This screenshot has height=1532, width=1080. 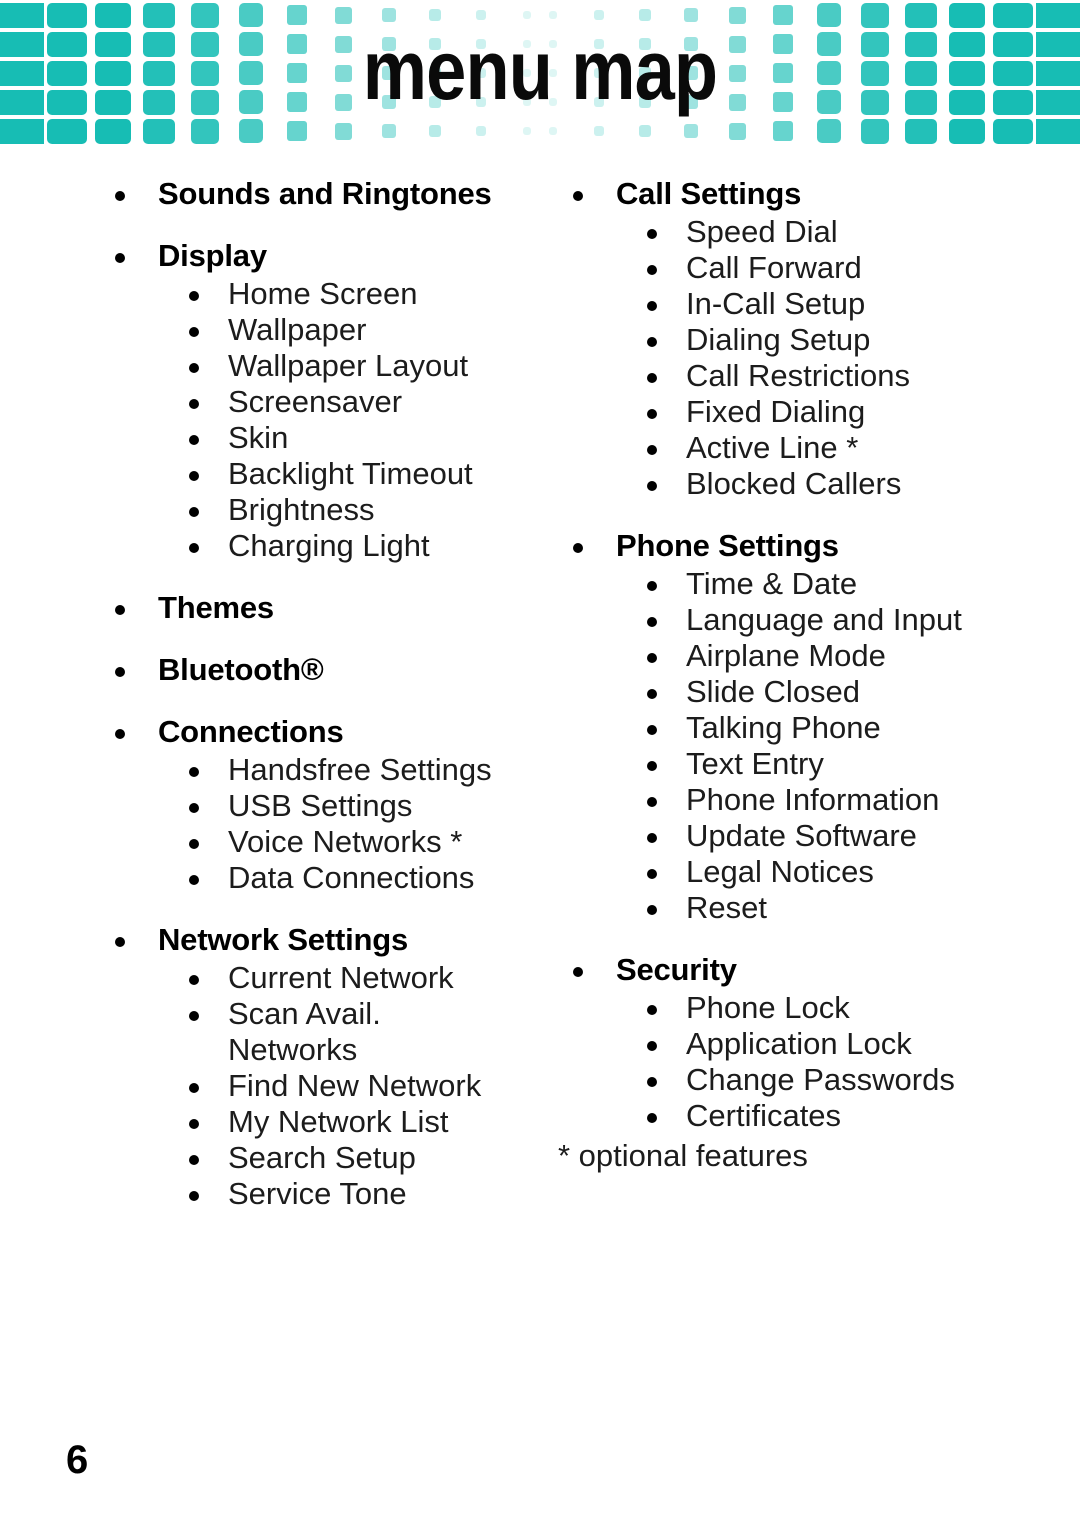 I want to click on menu-subitem: Talking Phone, so click(x=798, y=728).